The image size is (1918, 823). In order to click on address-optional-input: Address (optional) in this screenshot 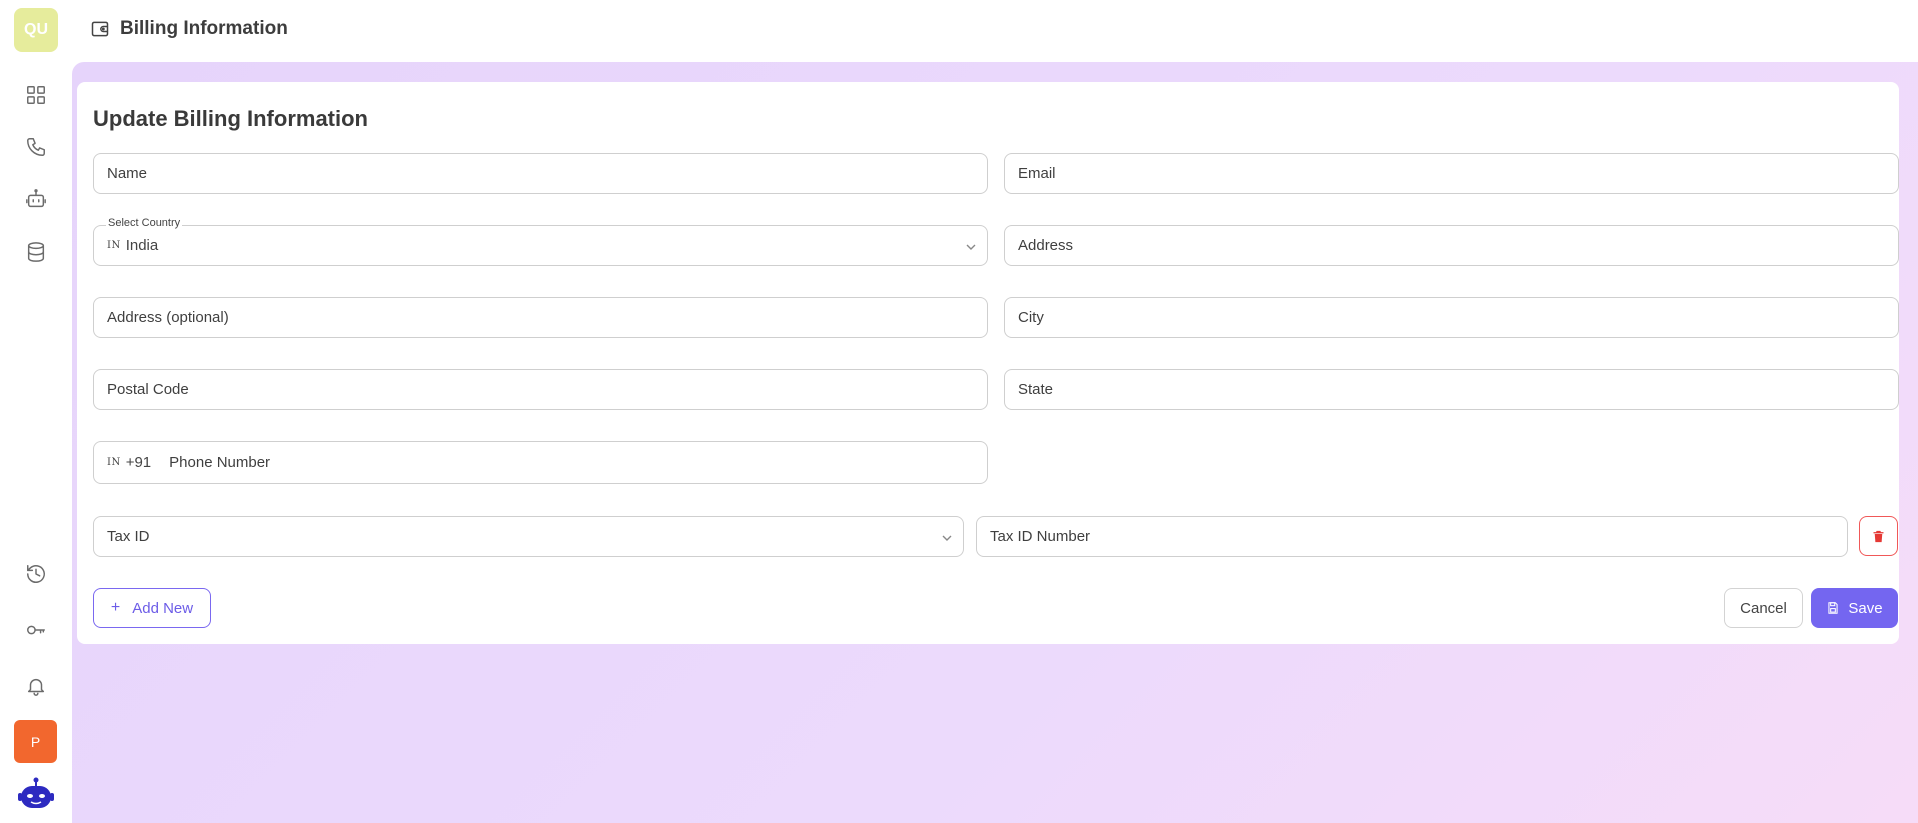, I will do `click(540, 317)`.